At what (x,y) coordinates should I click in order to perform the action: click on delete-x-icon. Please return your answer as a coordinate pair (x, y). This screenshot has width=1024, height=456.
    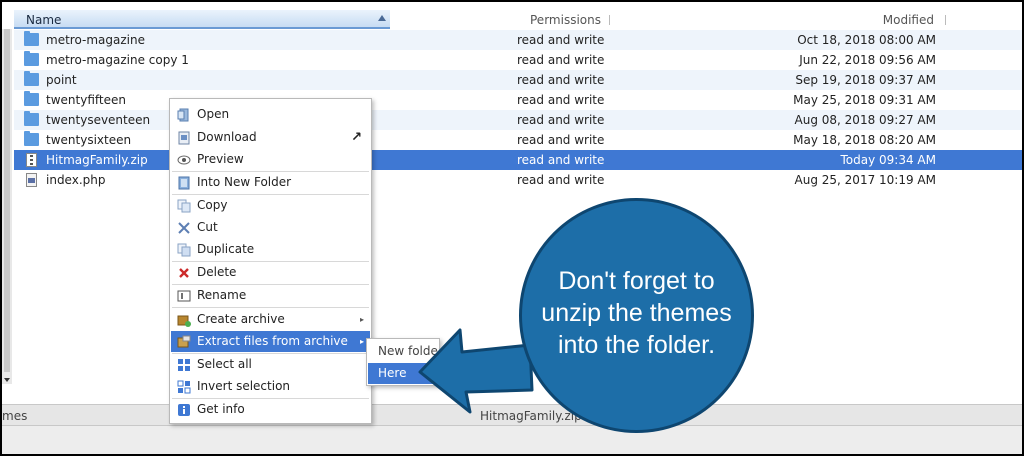
    Looking at the image, I should click on (184, 273).